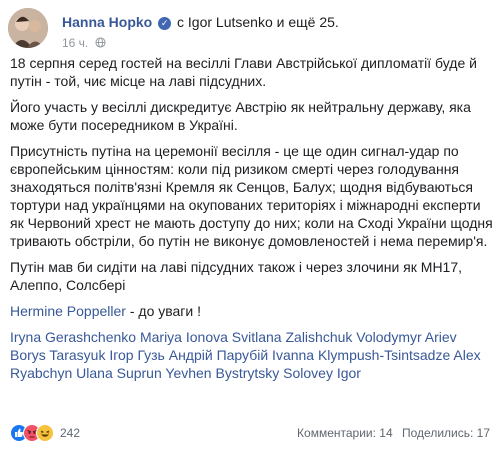 This screenshot has height=453, width=500. What do you see at coordinates (100, 42) in the screenshot?
I see `globe-icon` at bounding box center [100, 42].